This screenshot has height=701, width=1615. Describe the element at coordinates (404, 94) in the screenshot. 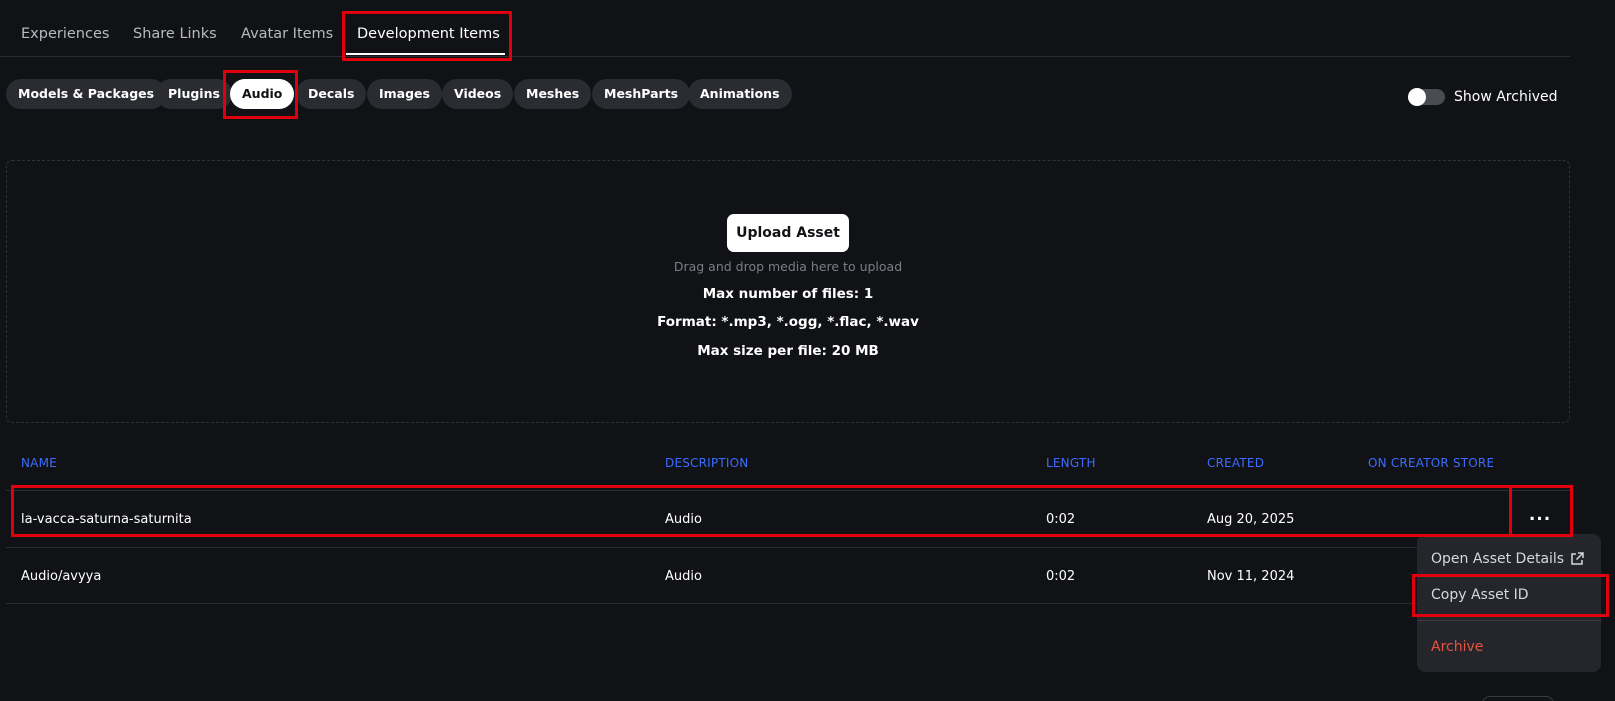

I see `filter-images: Images` at that location.